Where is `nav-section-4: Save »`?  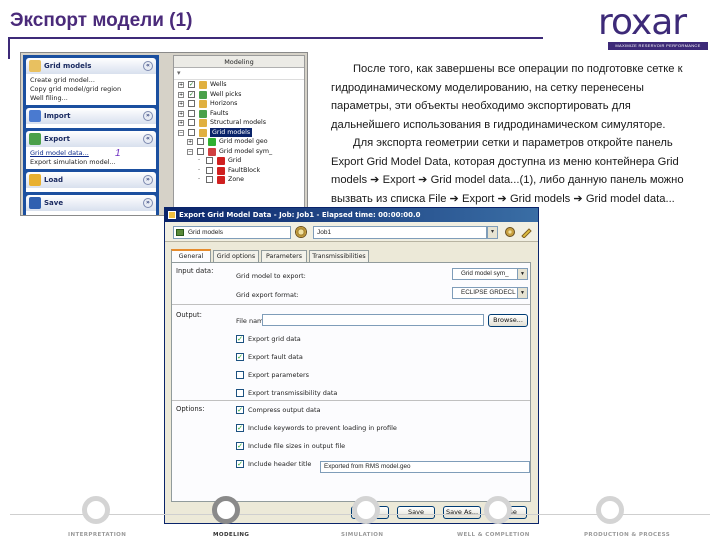 nav-section-4: Save » is located at coordinates (91, 203).